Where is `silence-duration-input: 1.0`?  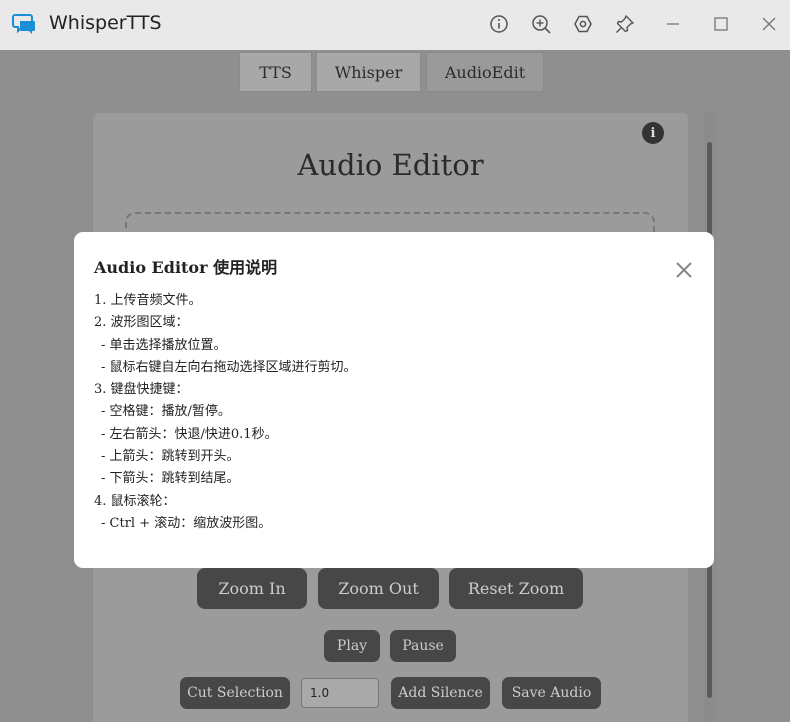
silence-duration-input: 1.0 is located at coordinates (340, 693).